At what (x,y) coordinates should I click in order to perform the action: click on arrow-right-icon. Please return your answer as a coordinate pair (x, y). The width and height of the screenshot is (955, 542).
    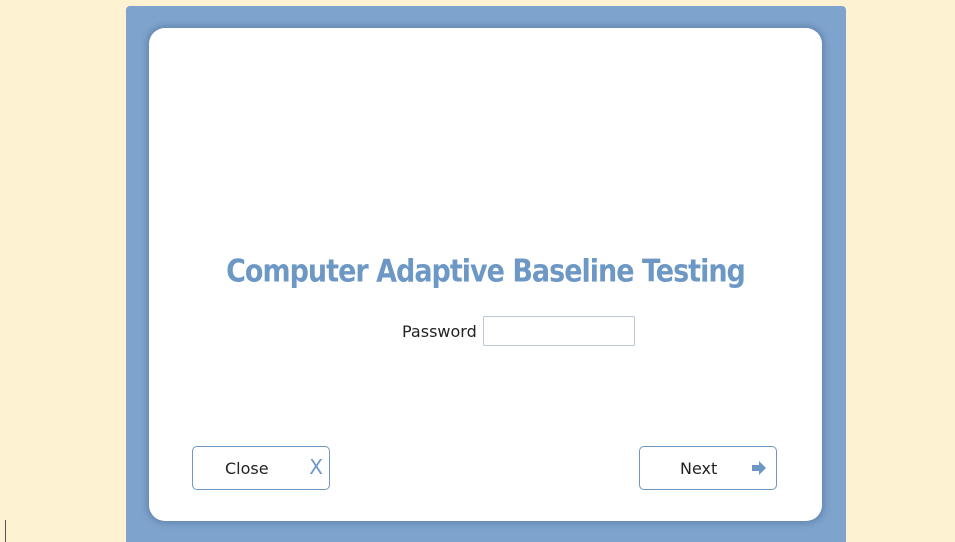
    Looking at the image, I should click on (759, 468).